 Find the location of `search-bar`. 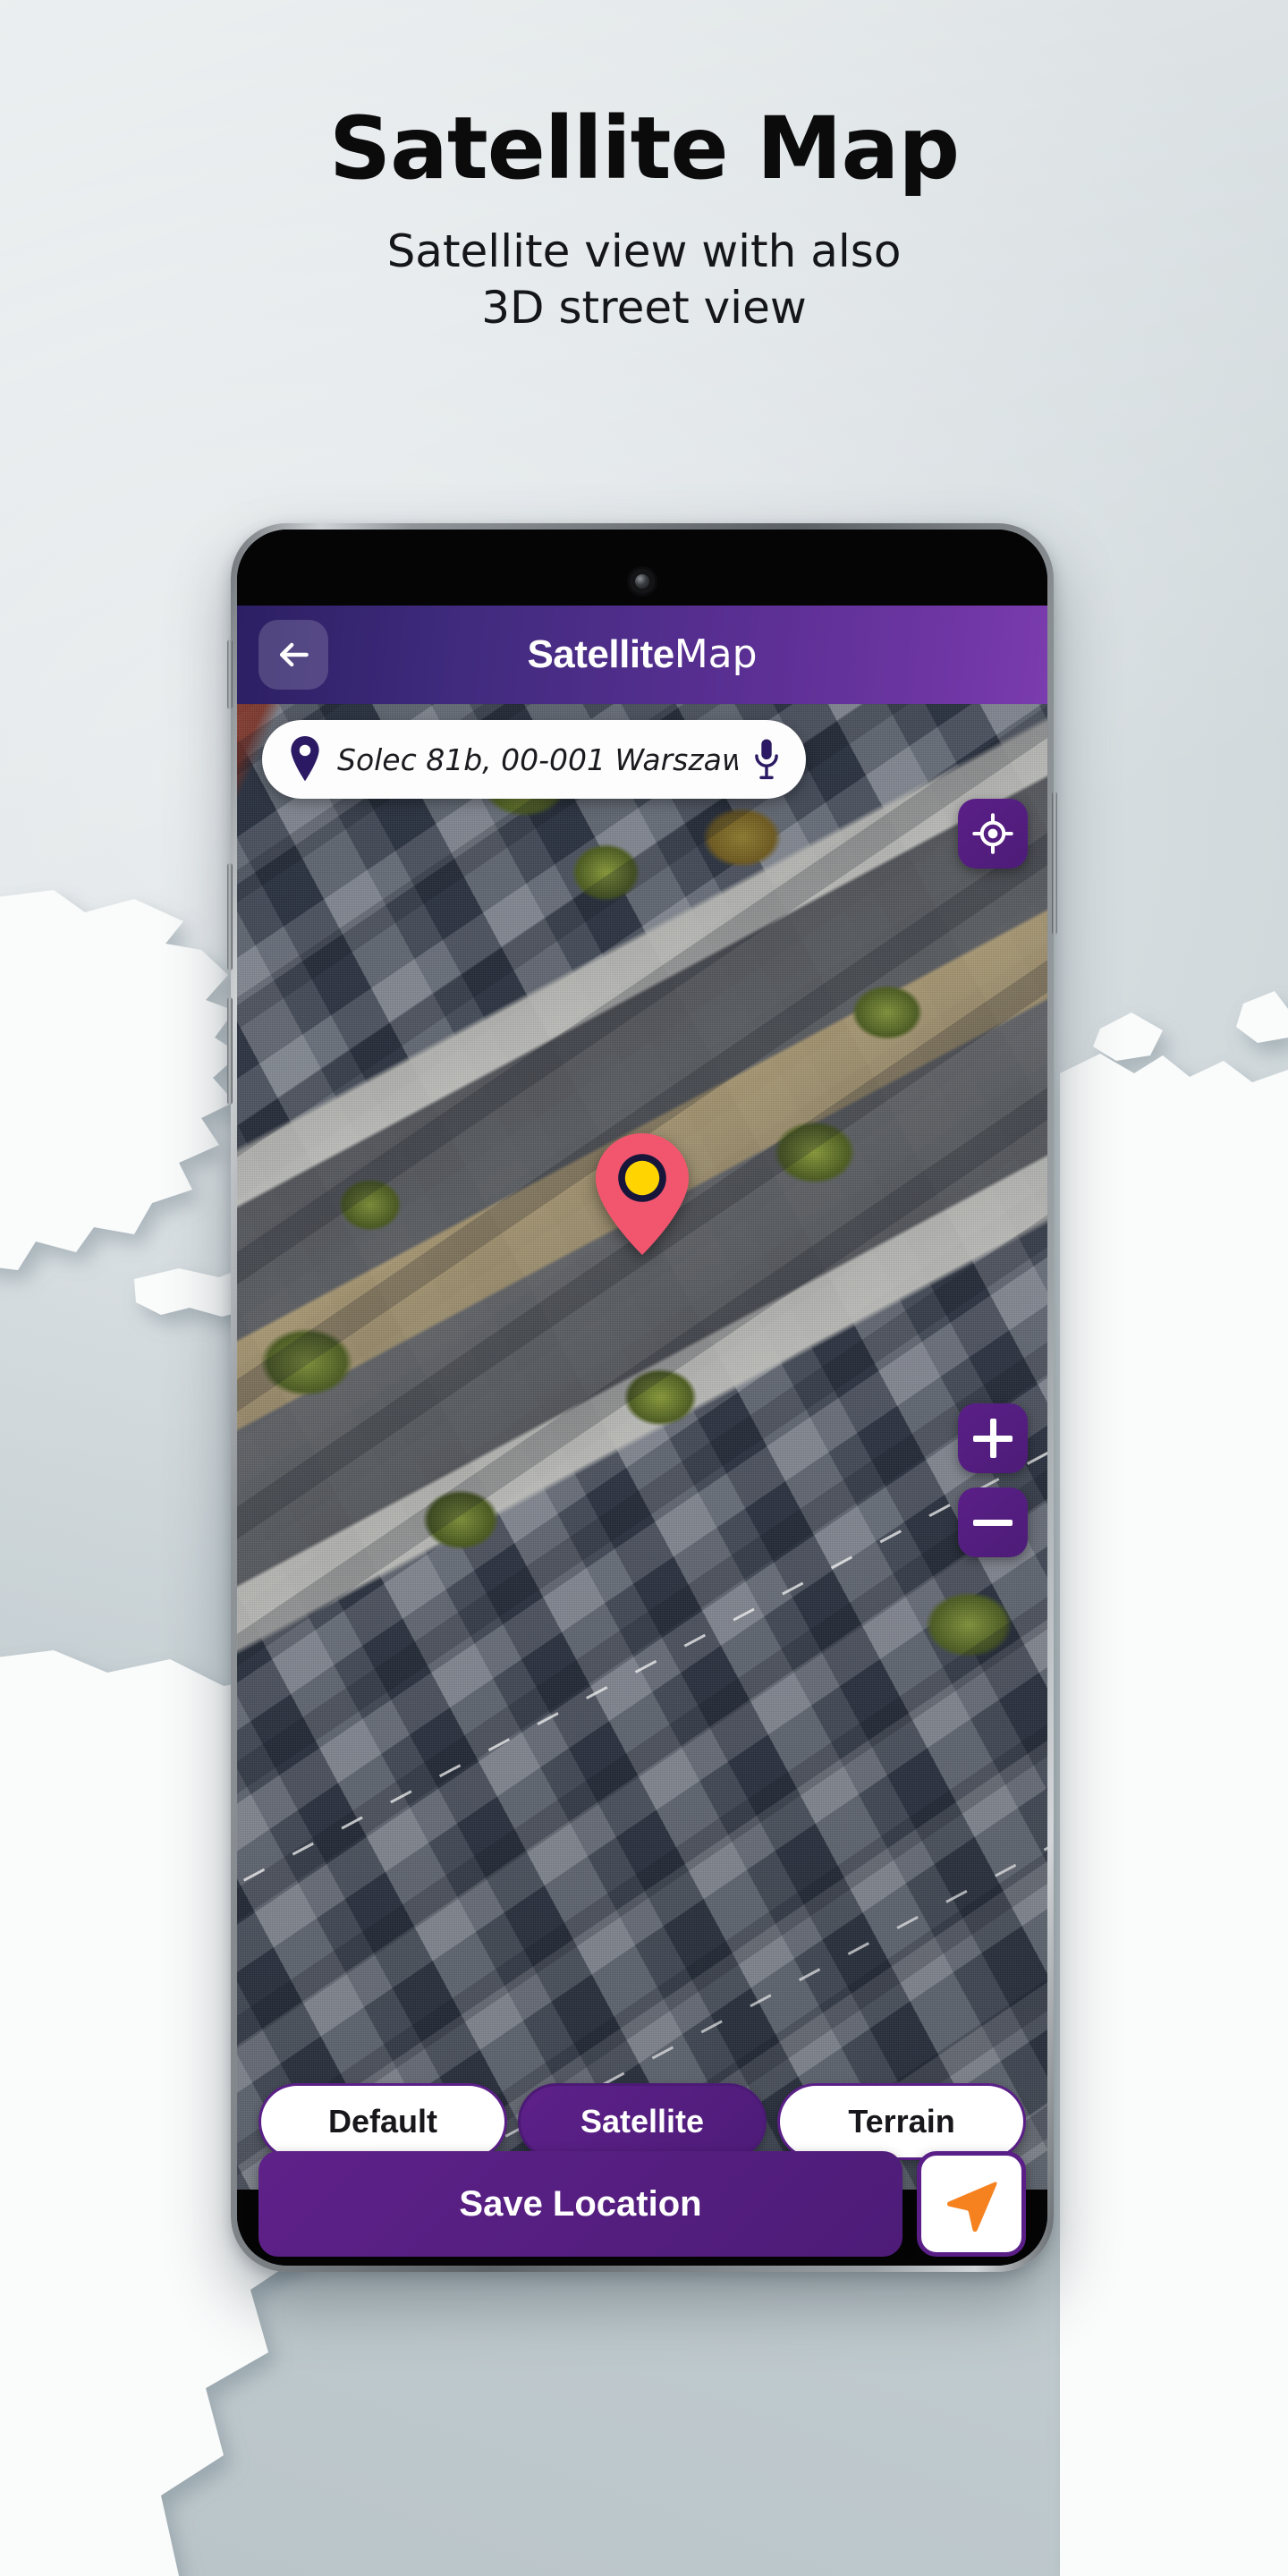

search-bar is located at coordinates (534, 759).